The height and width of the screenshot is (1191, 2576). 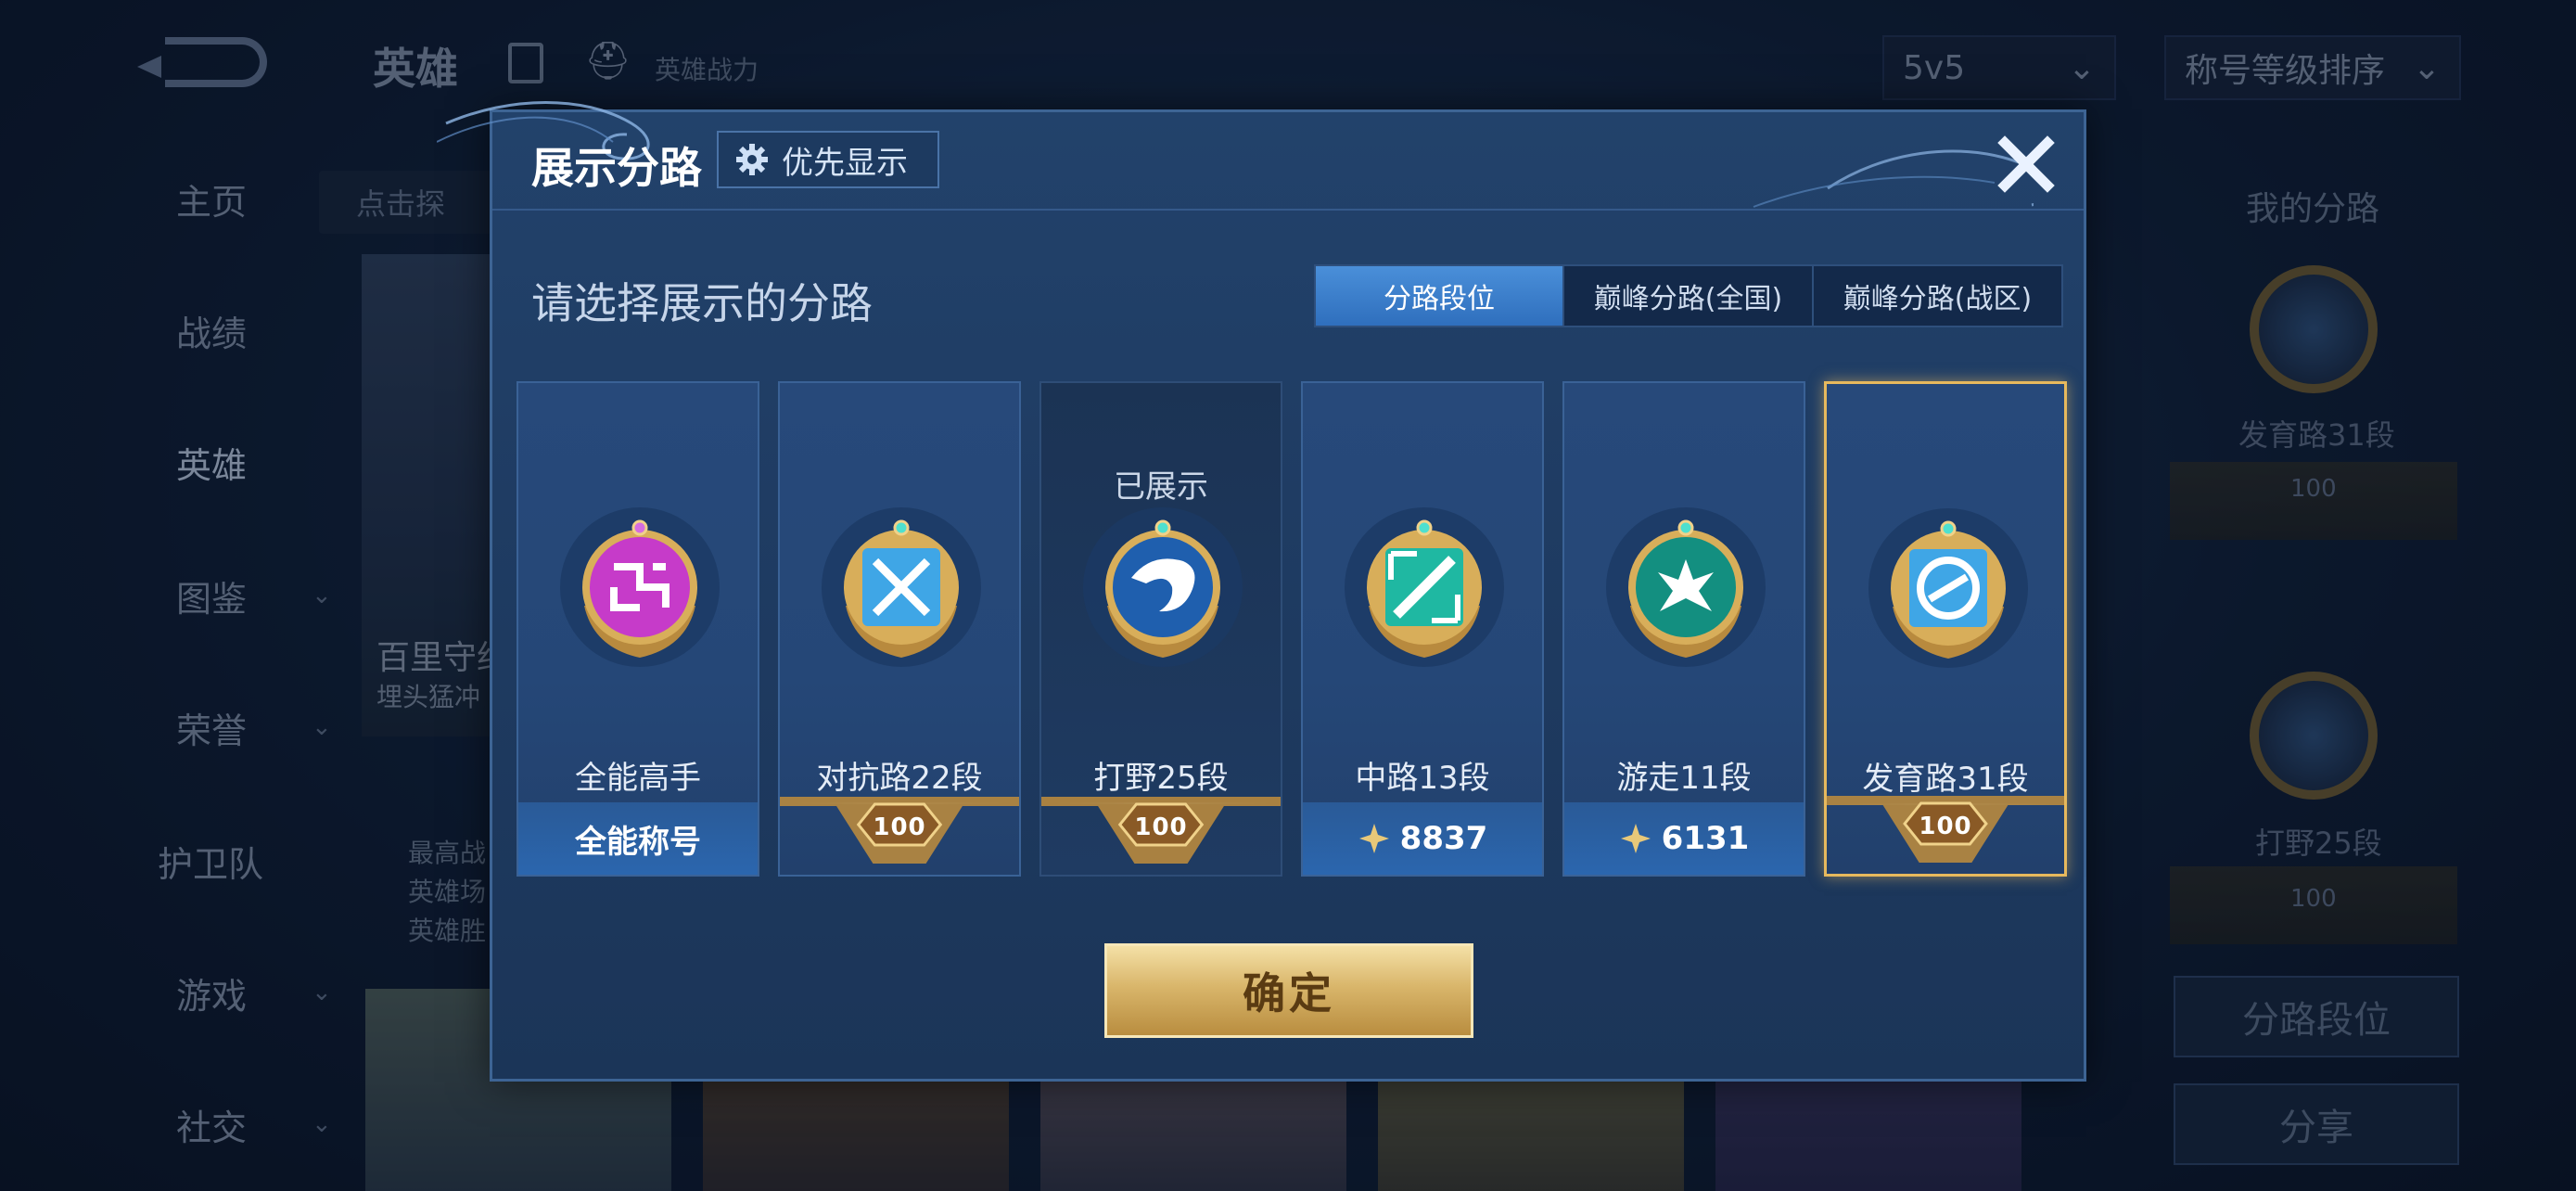 I want to click on tab-lane-rank: 分路段位, so click(x=1440, y=296).